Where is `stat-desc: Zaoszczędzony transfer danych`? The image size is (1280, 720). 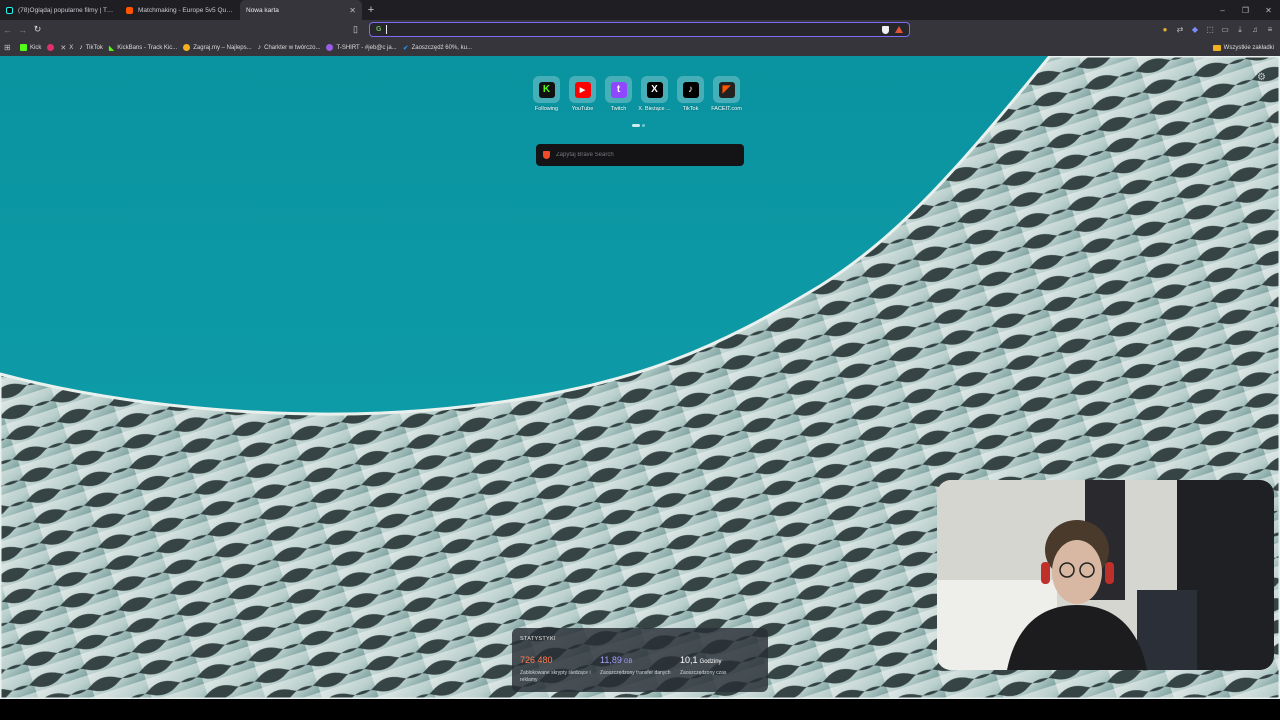 stat-desc: Zaoszczędzony transfer danych is located at coordinates (635, 673).